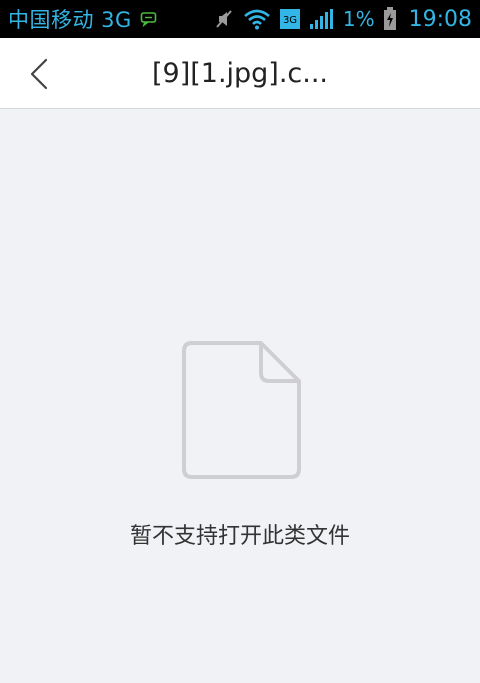 The height and width of the screenshot is (683, 480). I want to click on status-icons: 3G 1% 19:08, so click(342, 19).